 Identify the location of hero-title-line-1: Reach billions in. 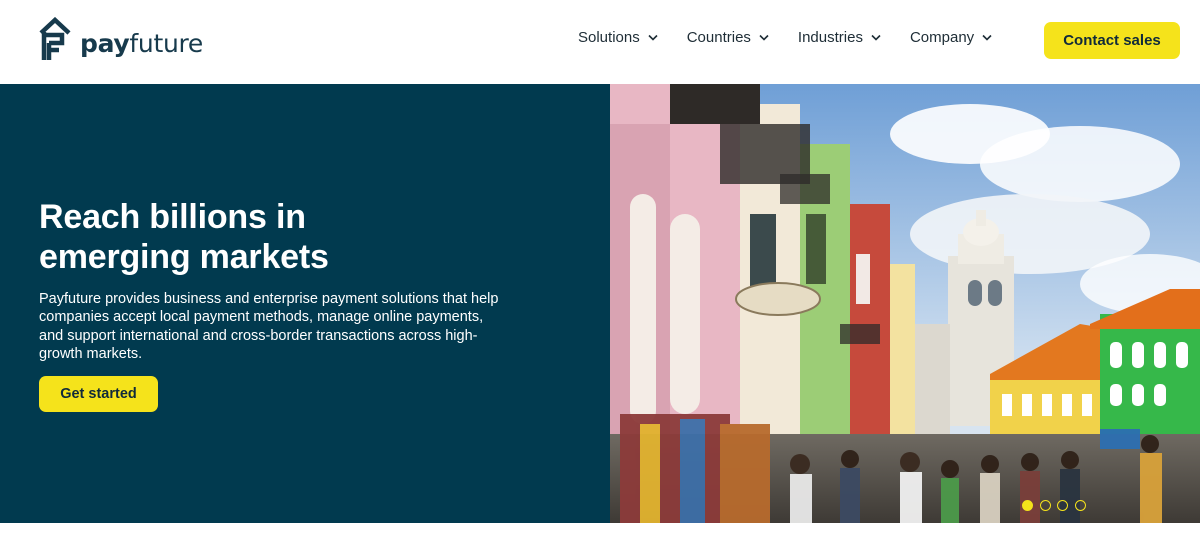
(172, 217).